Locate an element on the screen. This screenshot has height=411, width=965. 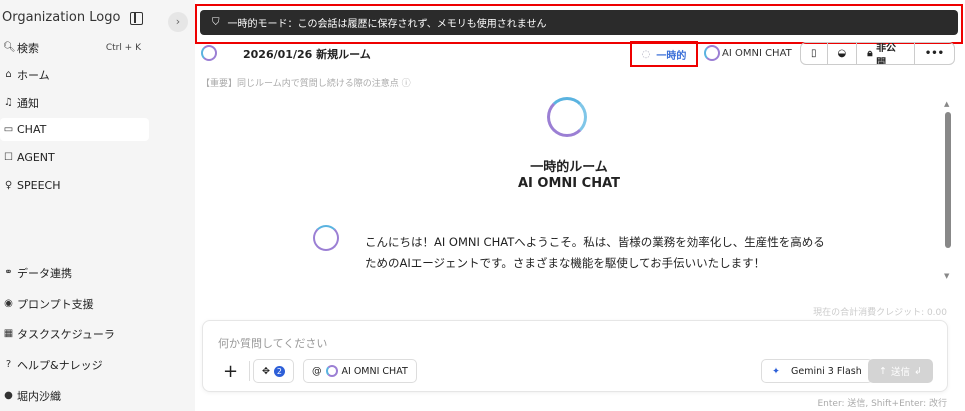
header-actions: ▯ ◒ 🔒︎ 非公開 ••• is located at coordinates (877, 53).